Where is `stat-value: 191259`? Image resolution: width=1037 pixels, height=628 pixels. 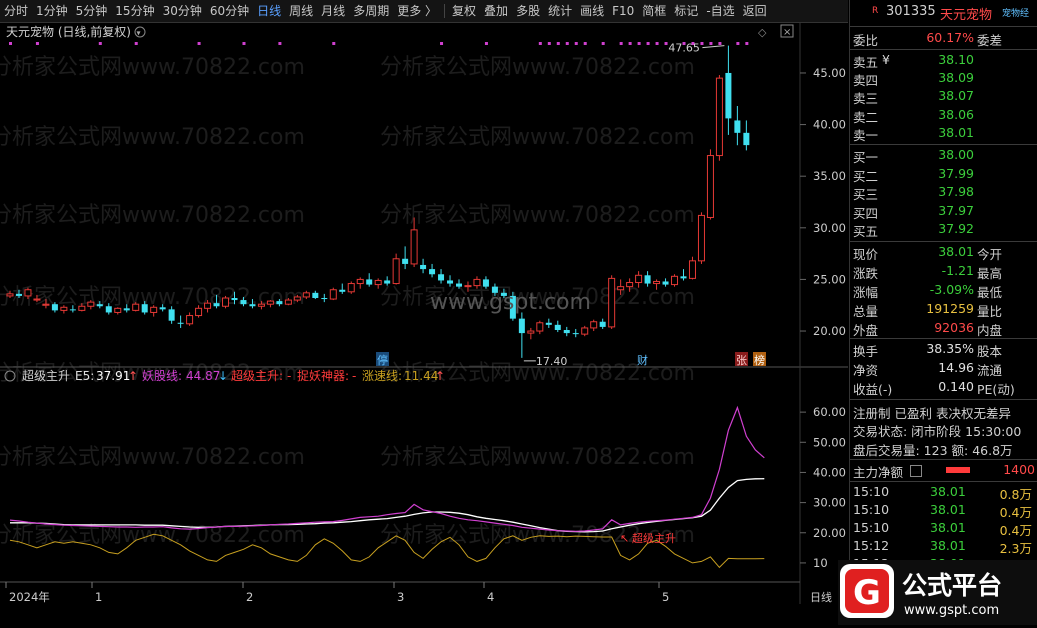 stat-value: 191259 is located at coordinates (950, 308).